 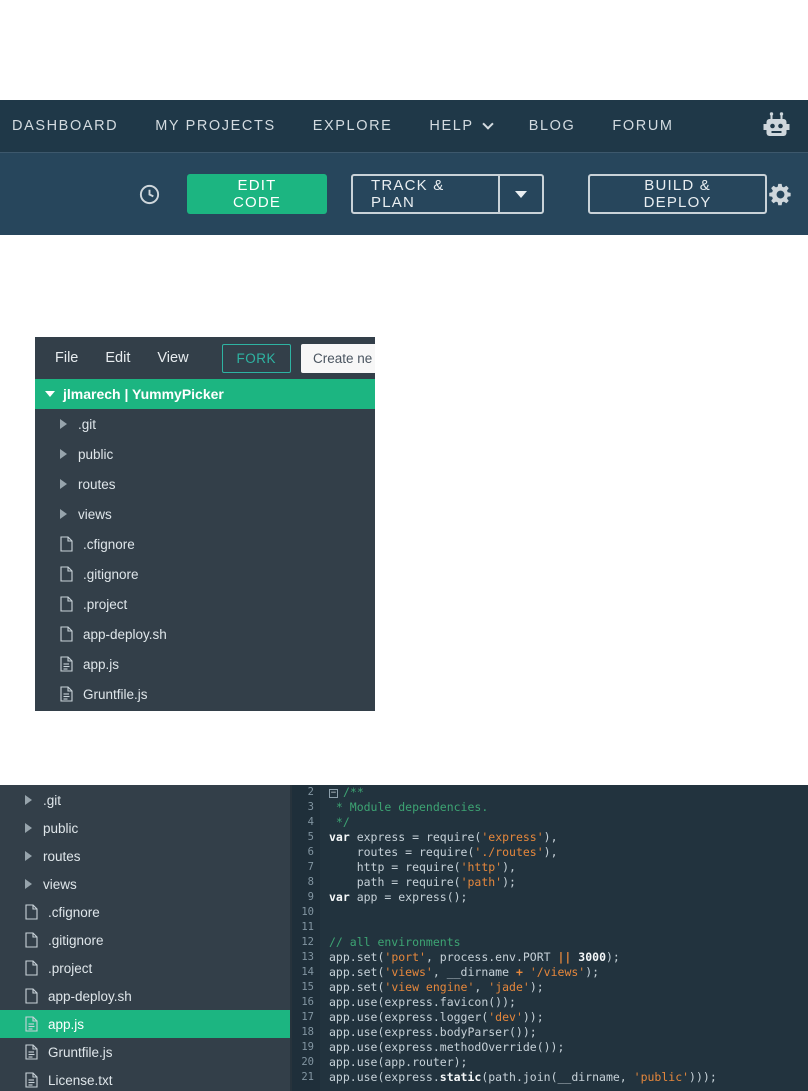 What do you see at coordinates (521, 194) in the screenshot?
I see `dropdown-caret-icon` at bounding box center [521, 194].